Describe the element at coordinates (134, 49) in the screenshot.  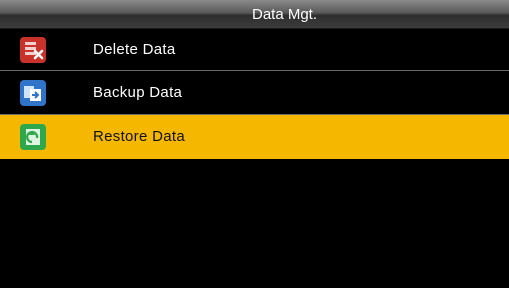
I see `menu-item-label: Delete Data` at that location.